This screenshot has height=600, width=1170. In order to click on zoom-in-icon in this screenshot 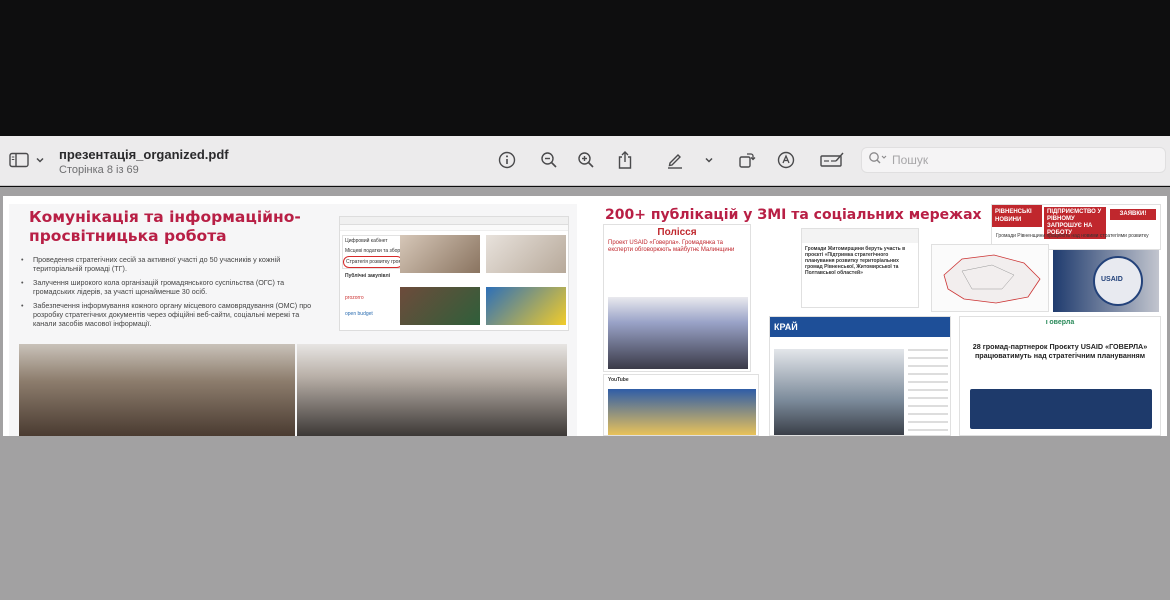, I will do `click(586, 160)`.